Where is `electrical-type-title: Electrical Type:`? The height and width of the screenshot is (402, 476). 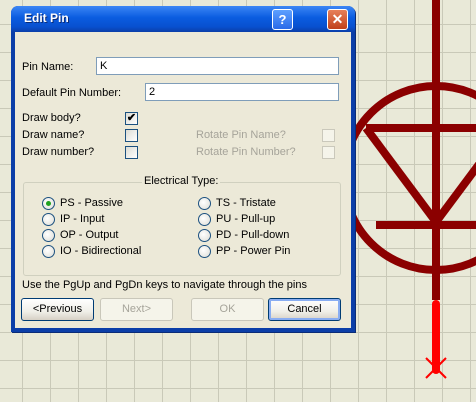 electrical-type-title: Electrical Type: is located at coordinates (181, 181).